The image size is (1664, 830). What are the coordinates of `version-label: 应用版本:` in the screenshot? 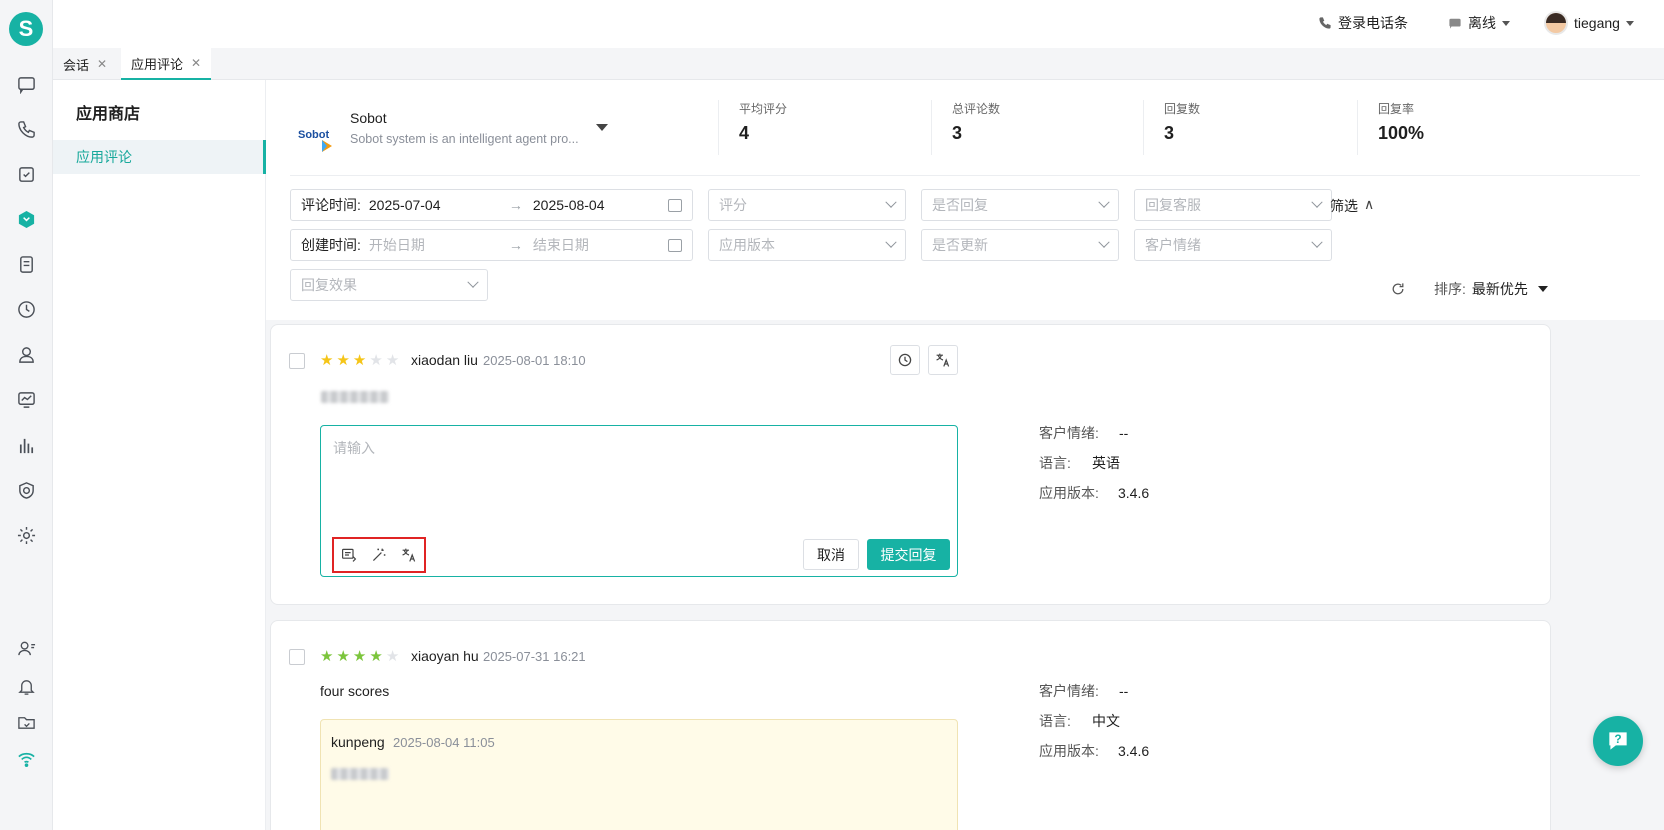 It's located at (1069, 493).